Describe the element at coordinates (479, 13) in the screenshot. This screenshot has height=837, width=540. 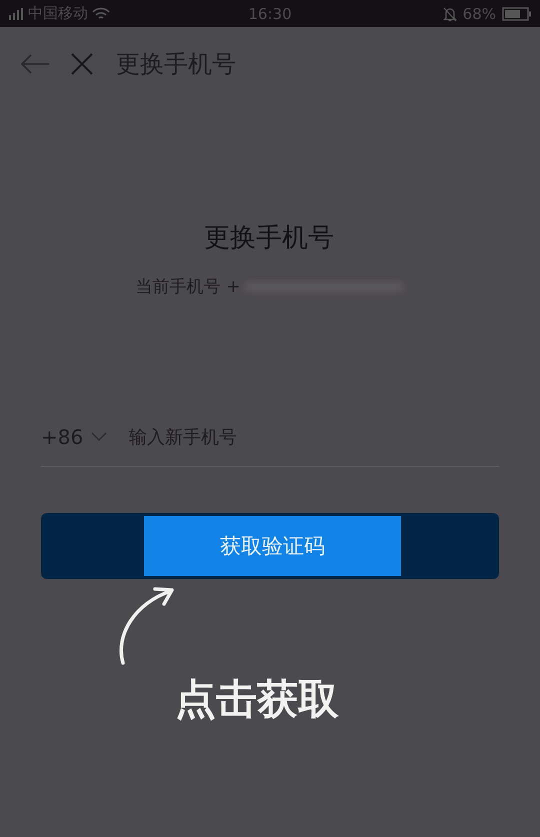
I see `battery-percent: 68%` at that location.